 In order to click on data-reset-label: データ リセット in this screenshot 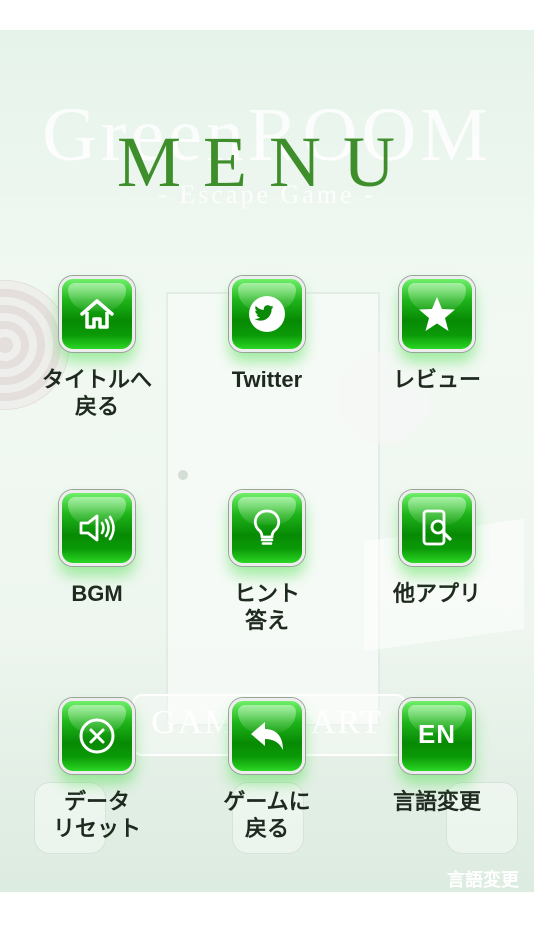, I will do `click(96, 815)`.